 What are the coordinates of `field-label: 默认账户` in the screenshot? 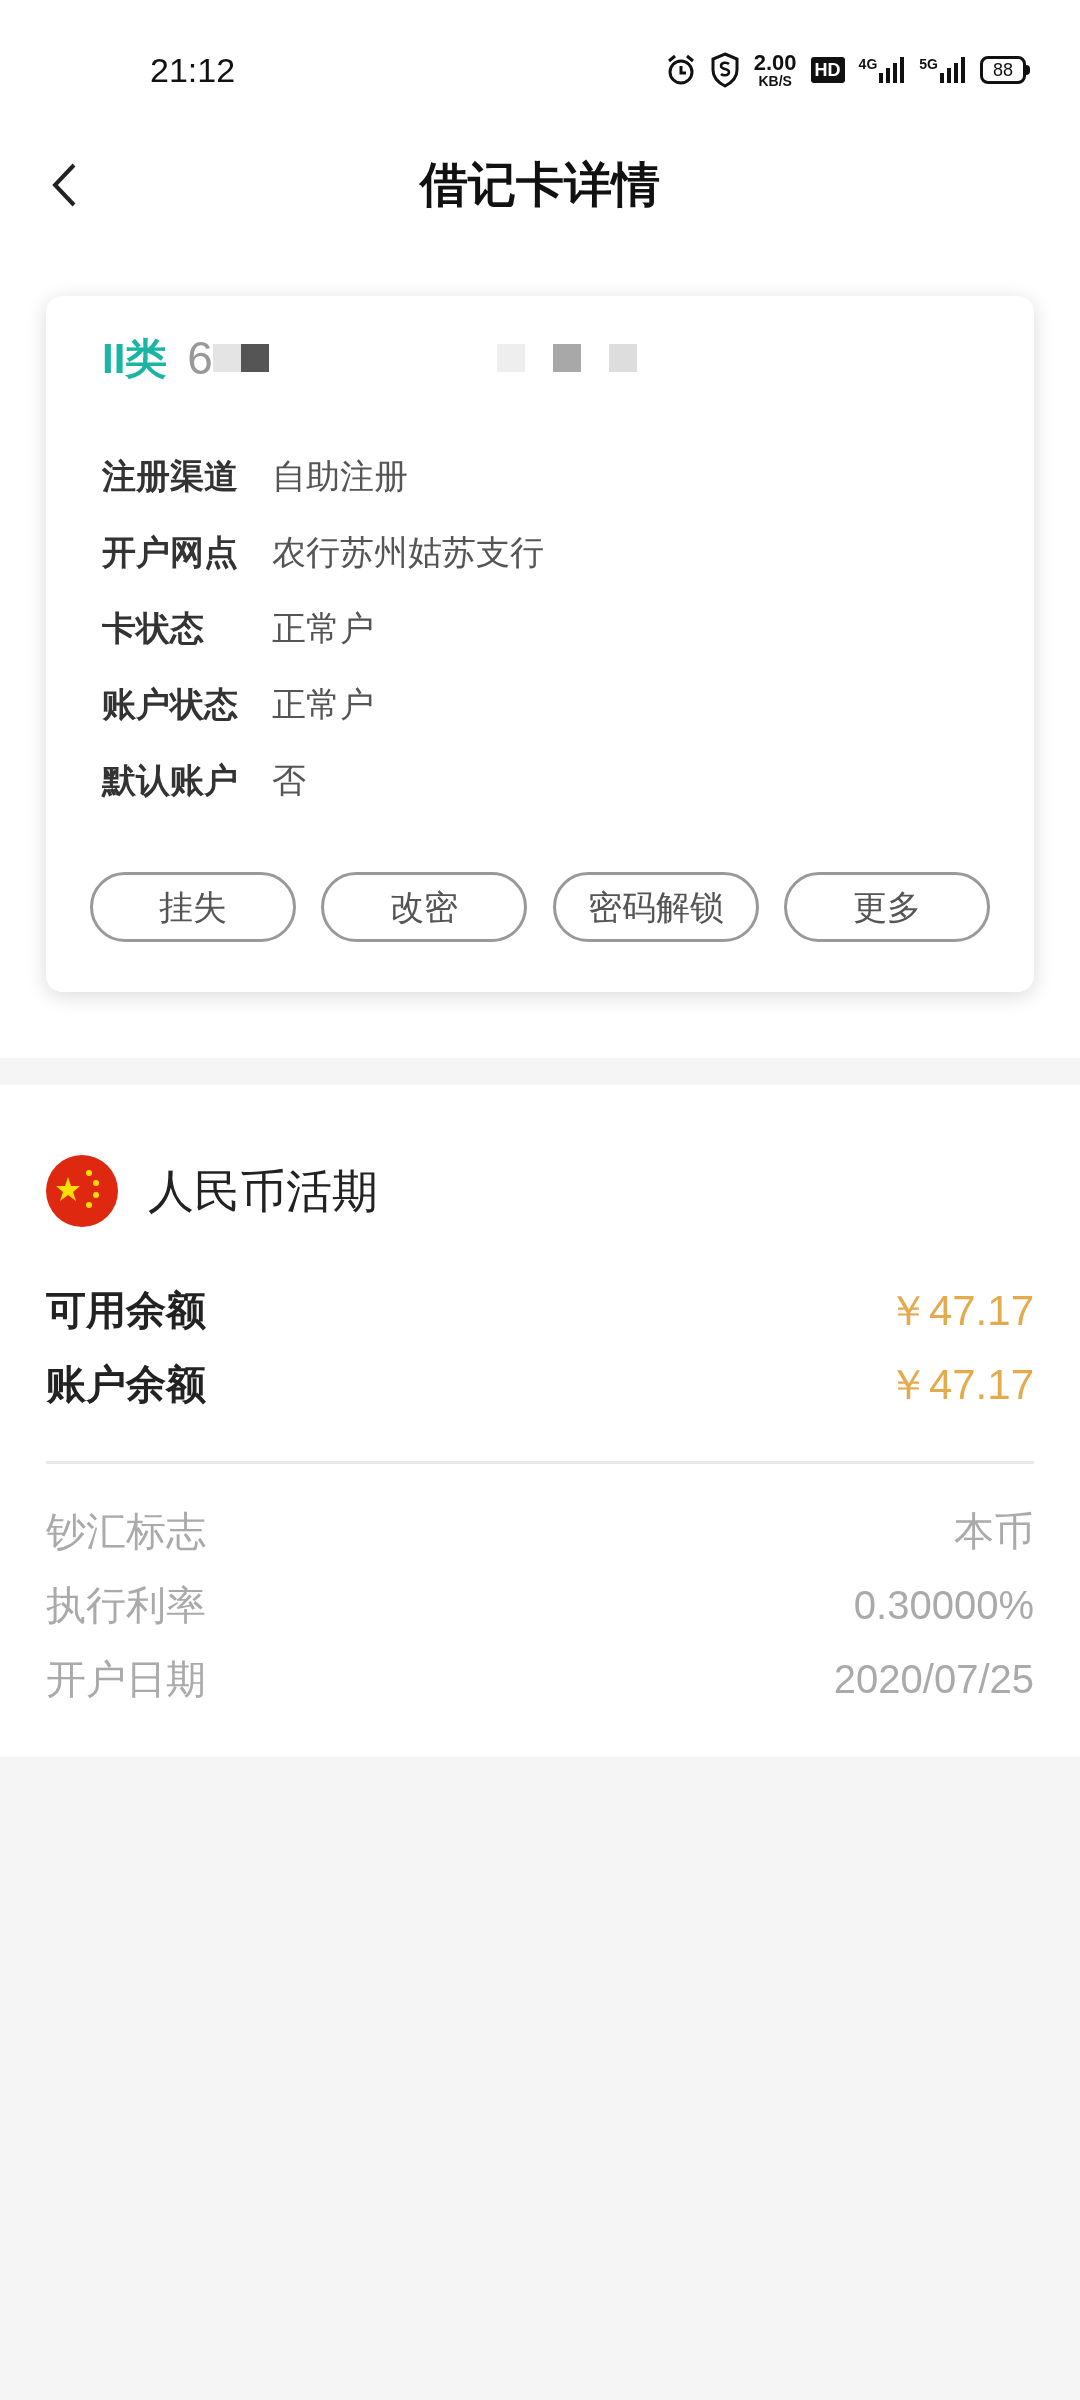 It's located at (170, 780).